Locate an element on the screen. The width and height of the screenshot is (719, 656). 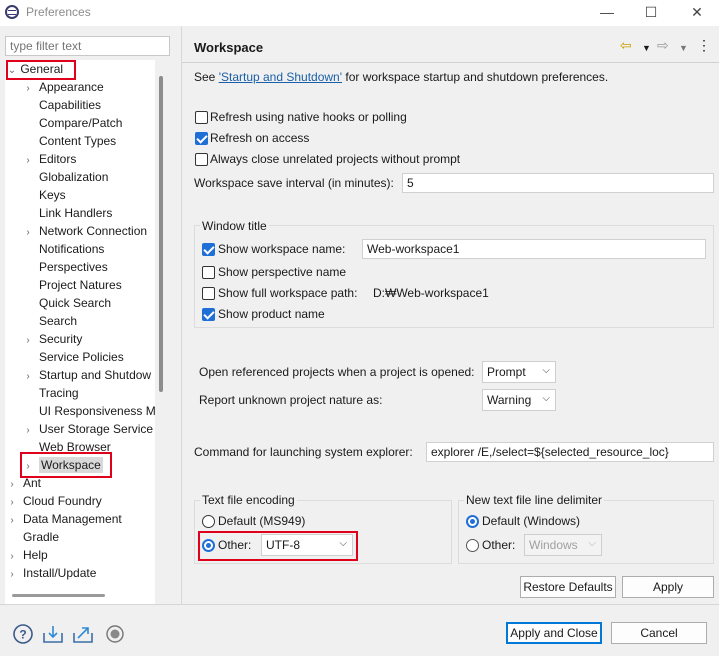
tree-item-label: Project Natures is located at coordinates (80, 285).